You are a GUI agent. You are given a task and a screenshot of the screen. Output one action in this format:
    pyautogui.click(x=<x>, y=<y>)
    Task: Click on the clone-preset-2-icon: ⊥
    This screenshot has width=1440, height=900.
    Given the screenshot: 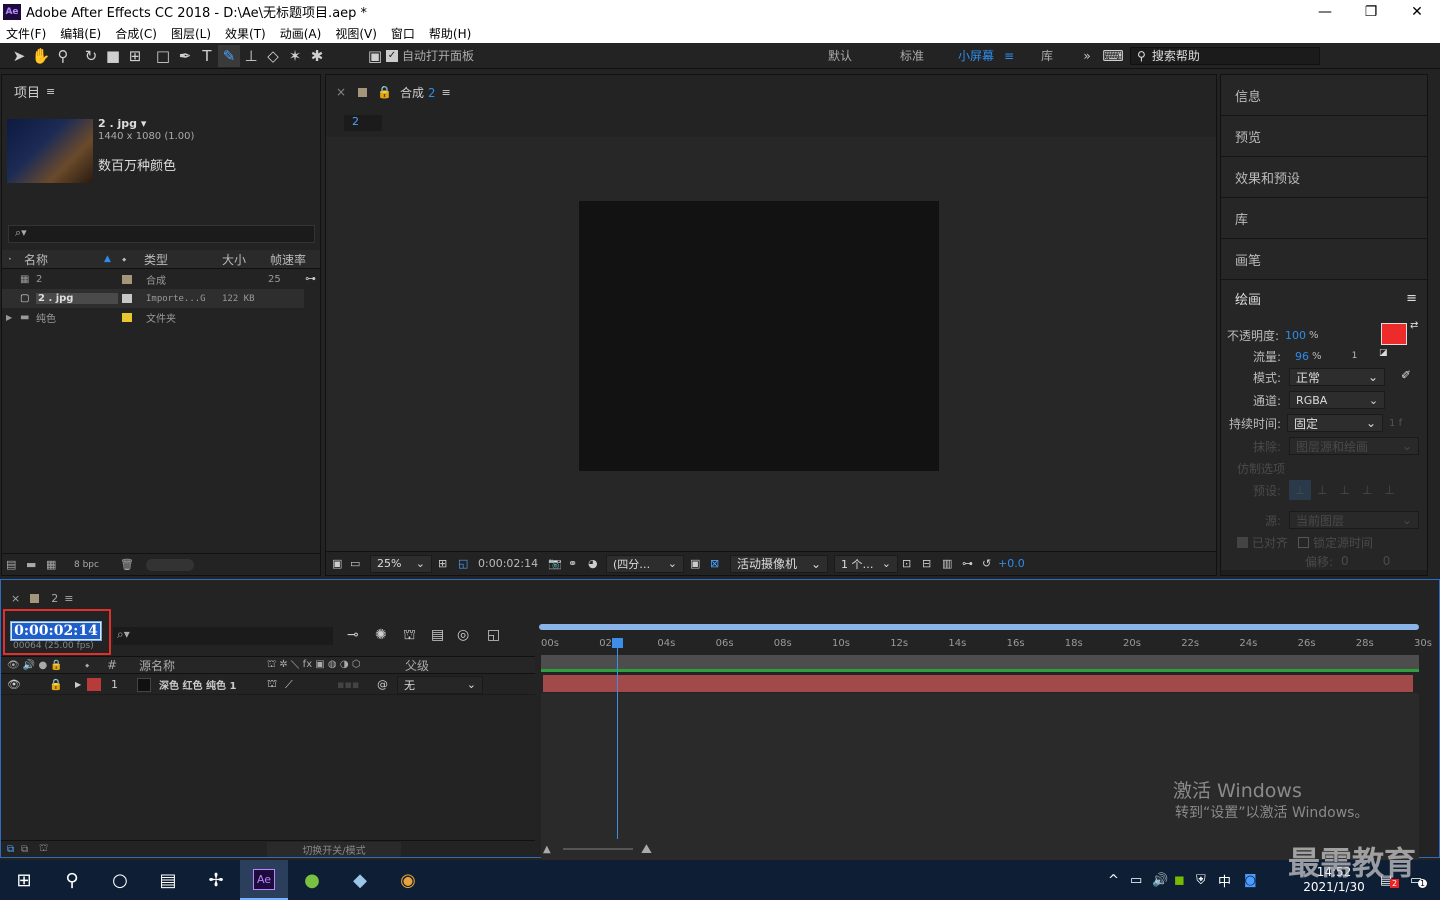 What is the action you would take?
    pyautogui.click(x=1322, y=490)
    